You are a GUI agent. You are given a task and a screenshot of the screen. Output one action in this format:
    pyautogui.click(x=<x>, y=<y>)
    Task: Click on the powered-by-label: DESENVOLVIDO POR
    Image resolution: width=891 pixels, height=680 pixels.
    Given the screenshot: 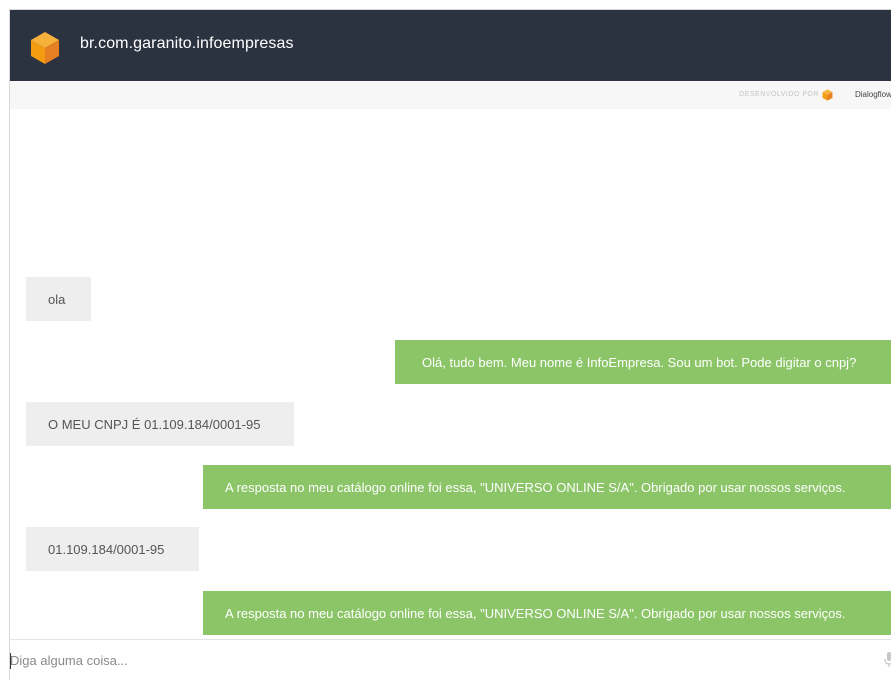 What is the action you would take?
    pyautogui.click(x=779, y=94)
    